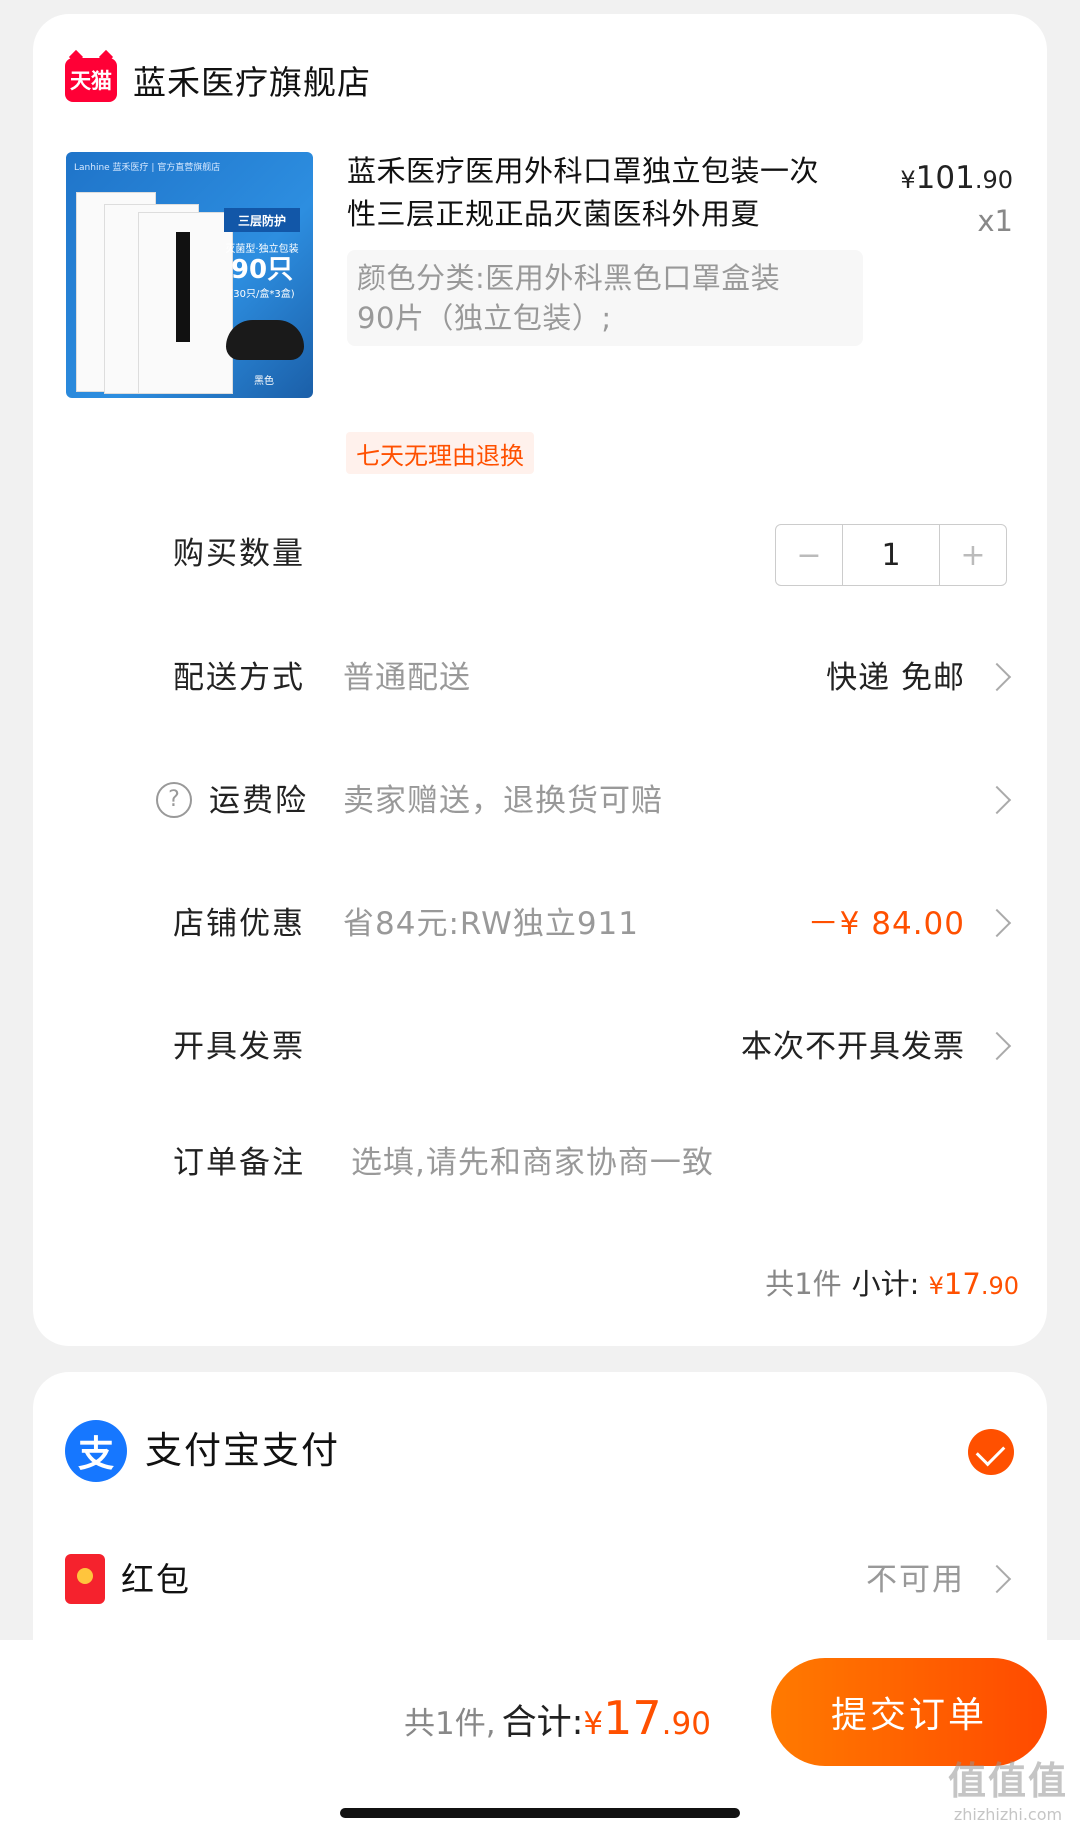 This screenshot has width=1080, height=1830. I want to click on total-decimal: .90, so click(686, 1724).